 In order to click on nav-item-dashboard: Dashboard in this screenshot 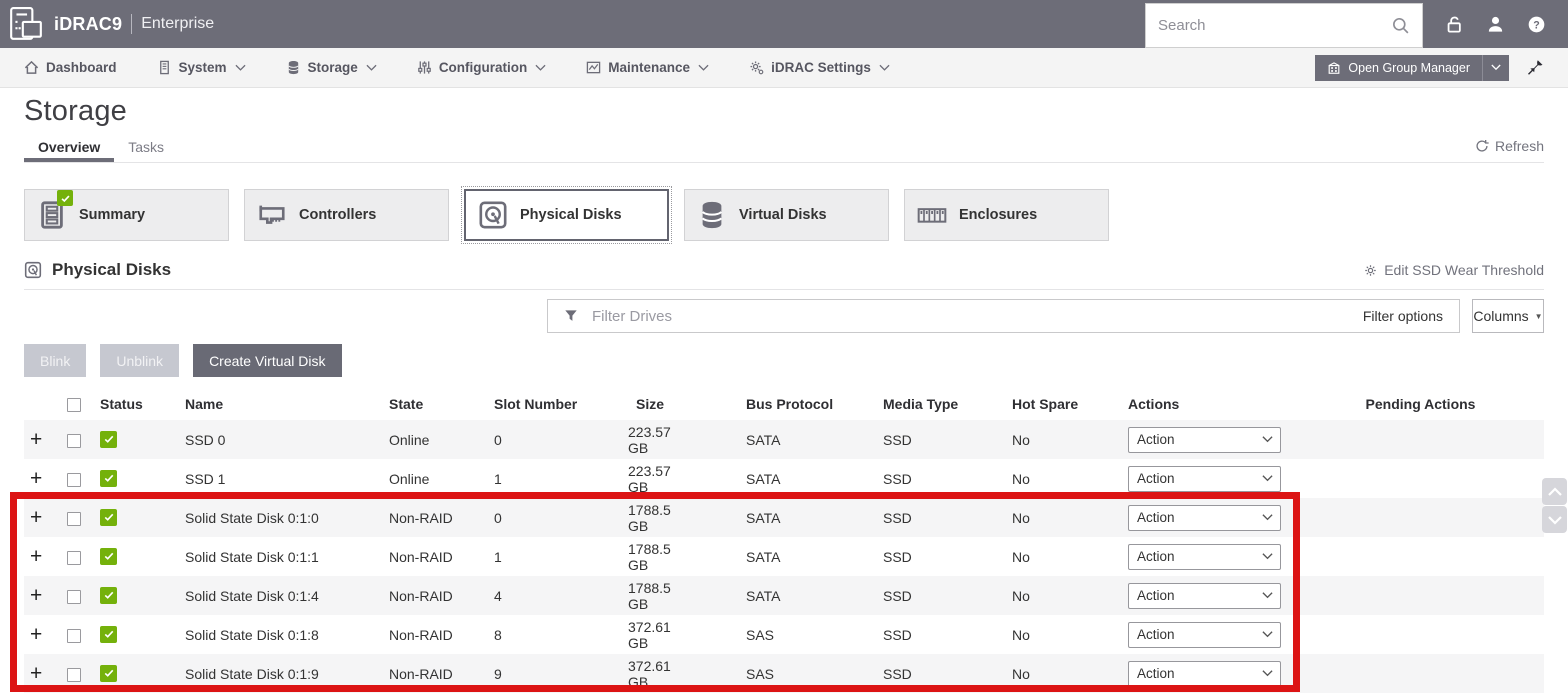, I will do `click(70, 67)`.